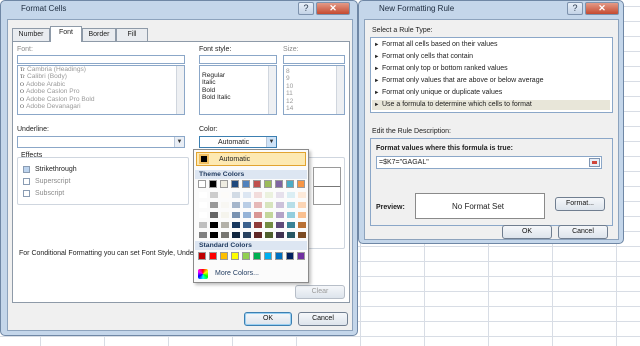 The image size is (640, 346). I want to click on font-style-item: Regular, so click(238, 75).